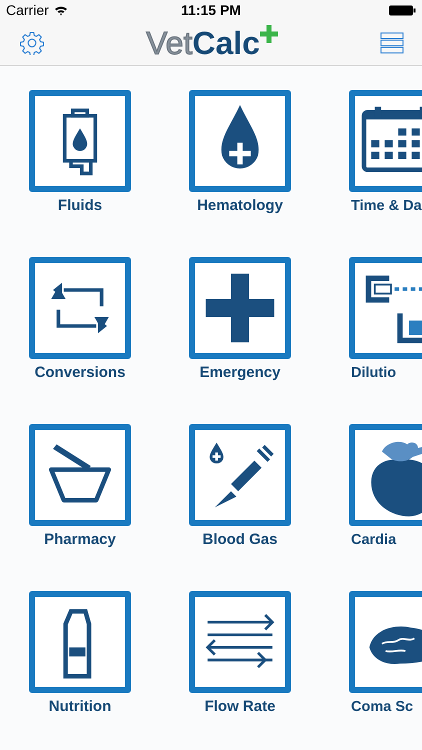 Image resolution: width=422 pixels, height=750 pixels. I want to click on iv-bag-icon, so click(80, 142).